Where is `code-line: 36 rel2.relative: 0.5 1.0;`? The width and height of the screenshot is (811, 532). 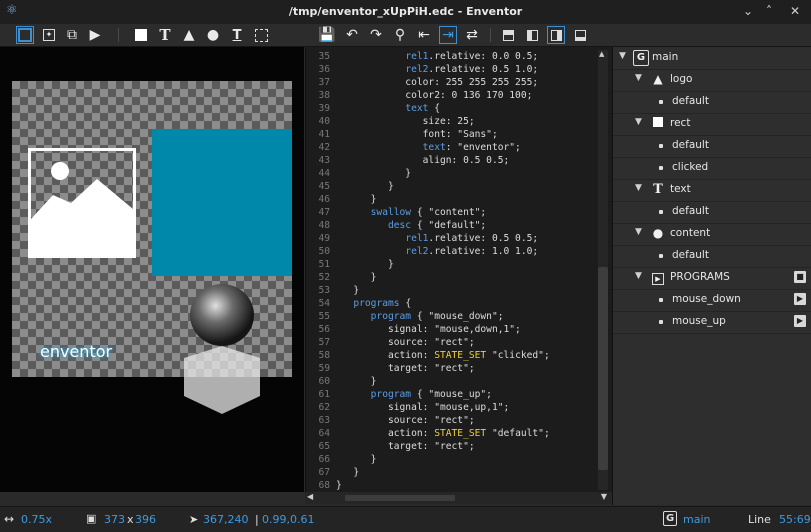 code-line: 36 rel2.relative: 0.5 1.0; is located at coordinates (451, 69).